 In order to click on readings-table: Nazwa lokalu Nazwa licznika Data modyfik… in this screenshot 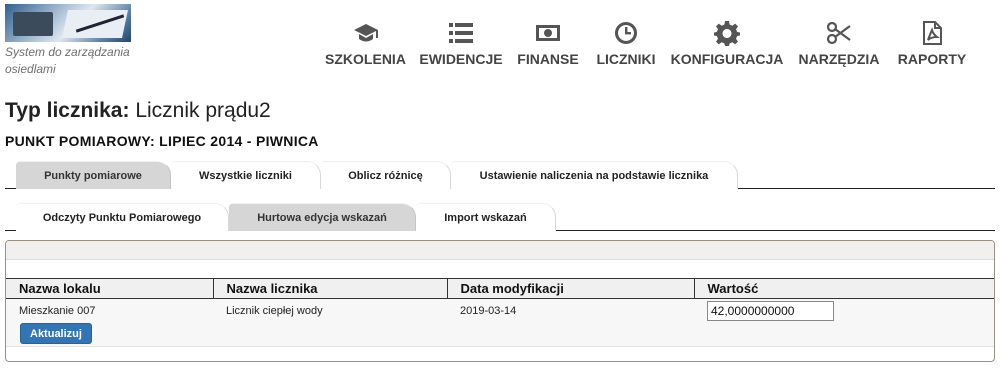, I will do `click(500, 300)`.